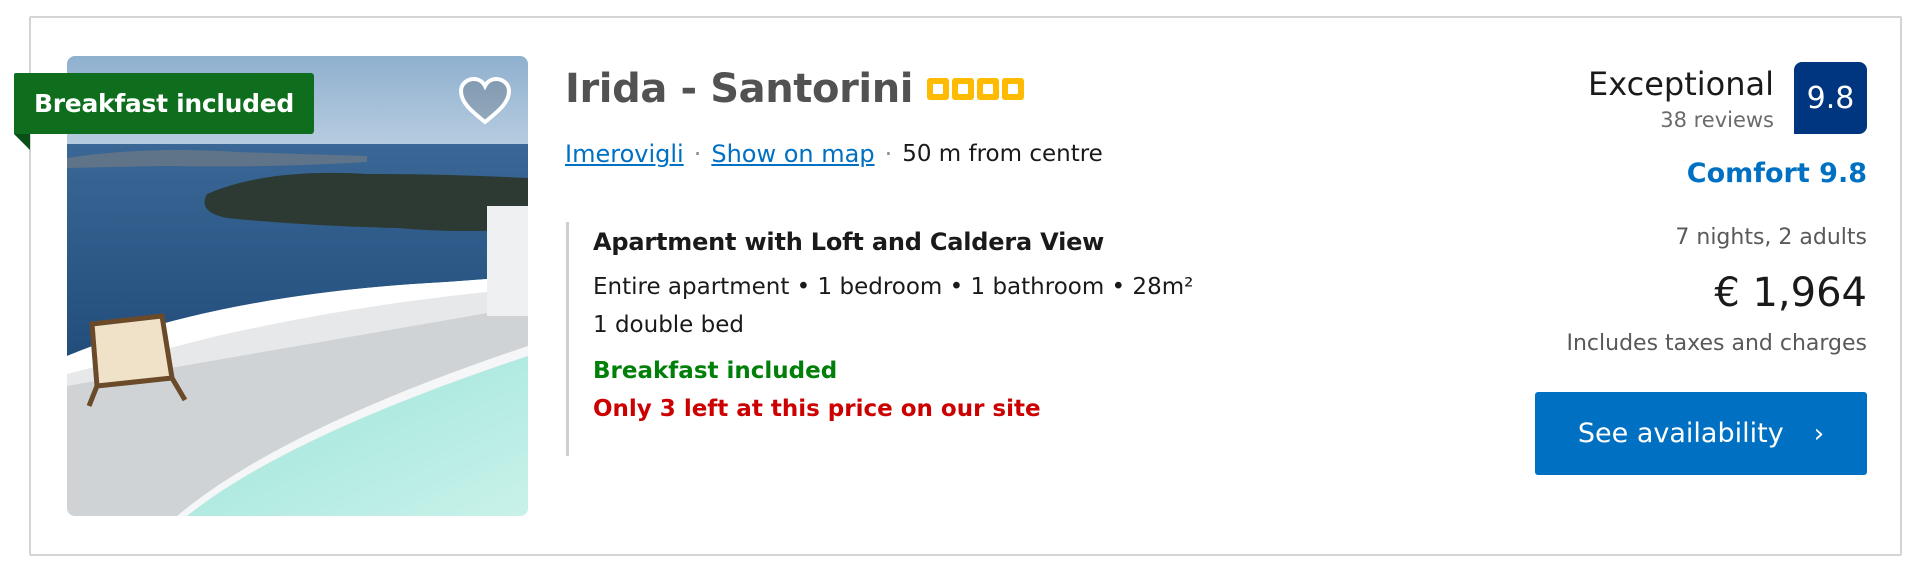 The image size is (1920, 573). Describe the element at coordinates (1819, 433) in the screenshot. I see `chevron-right-icon: ›` at that location.